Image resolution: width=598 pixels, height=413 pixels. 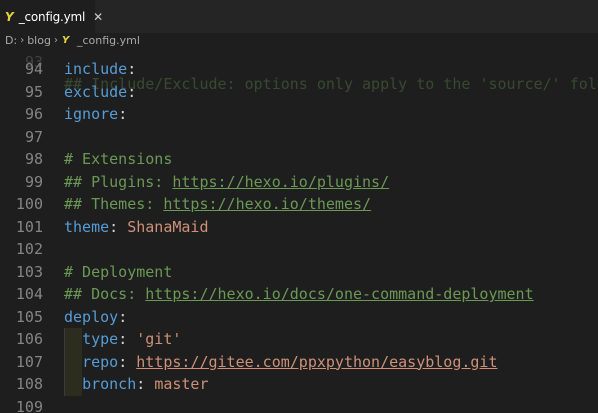 I want to click on code-text: # Extensions, so click(x=118, y=159).